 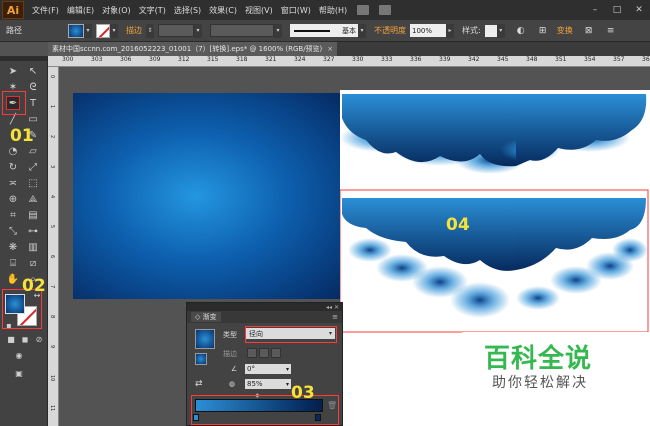 What do you see at coordinates (259, 10) in the screenshot?
I see `menu-view: 视图(V)` at bounding box center [259, 10].